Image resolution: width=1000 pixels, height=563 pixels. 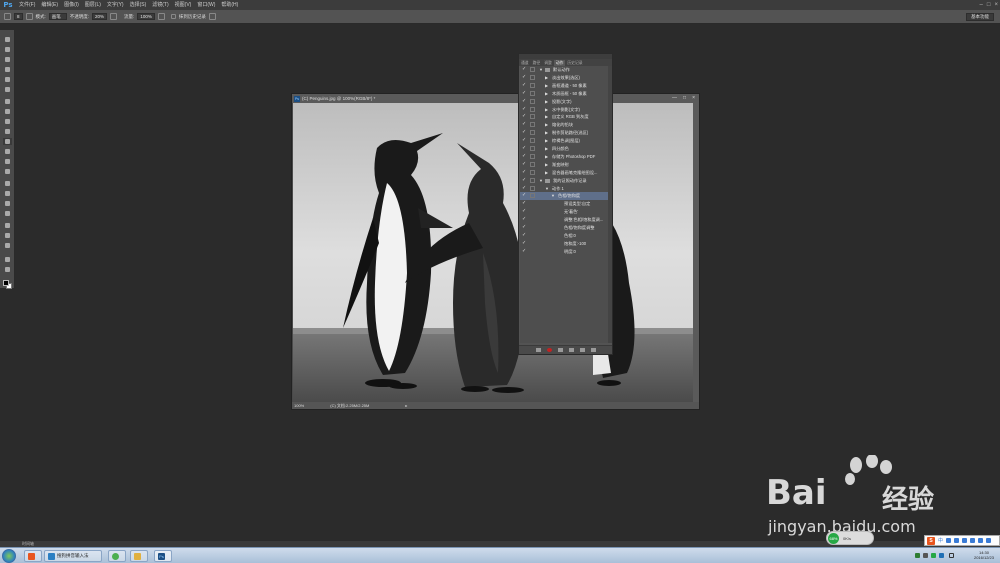 I want to click on type-tool-icon, so click(x=7, y=193).